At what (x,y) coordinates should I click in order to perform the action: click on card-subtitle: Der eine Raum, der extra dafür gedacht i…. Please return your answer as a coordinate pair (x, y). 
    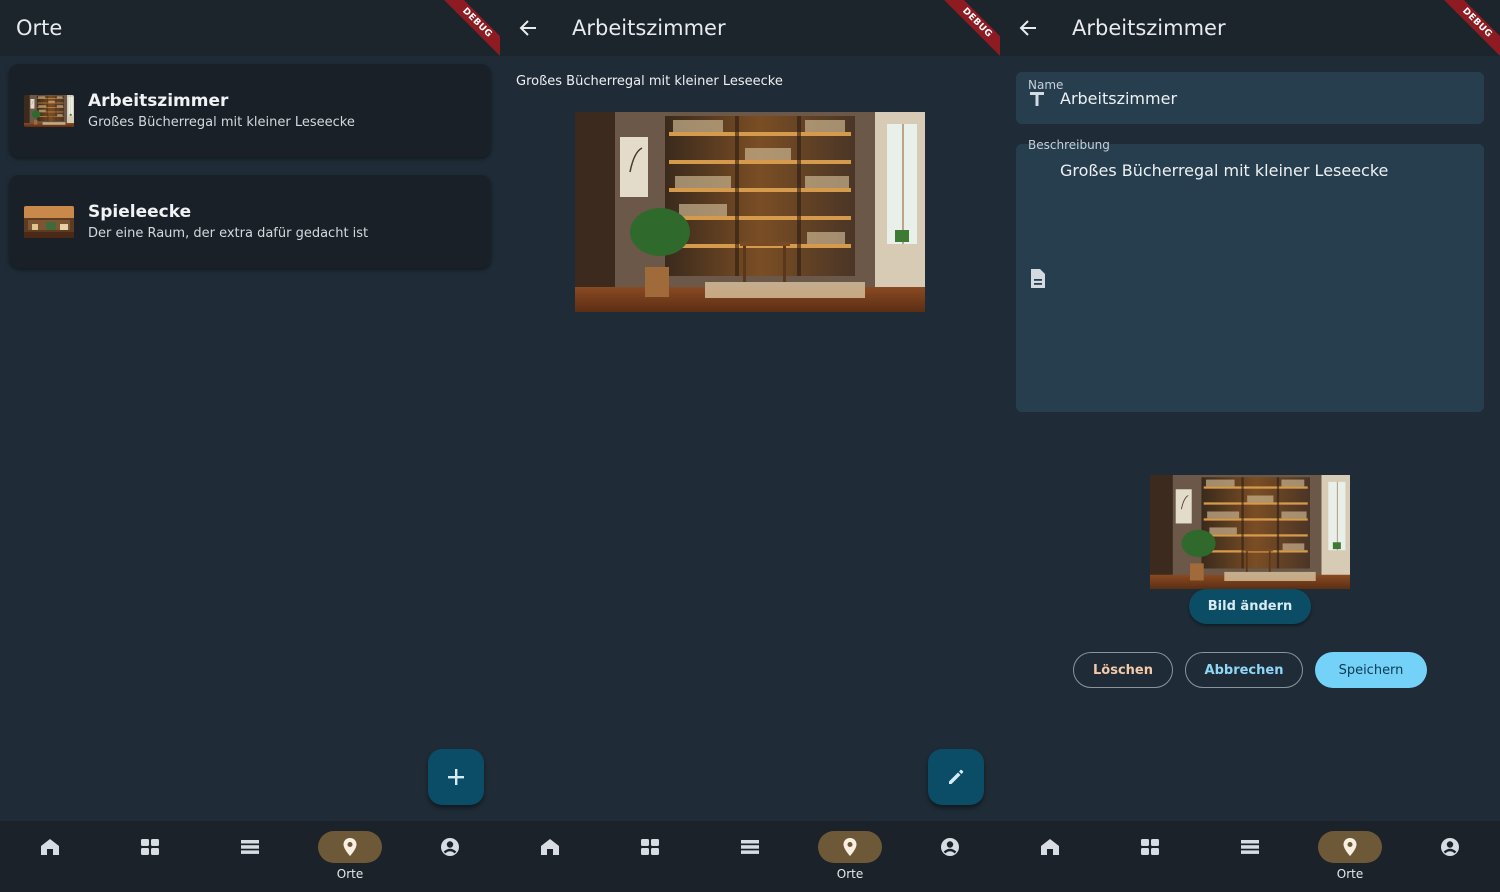
    Looking at the image, I should click on (228, 233).